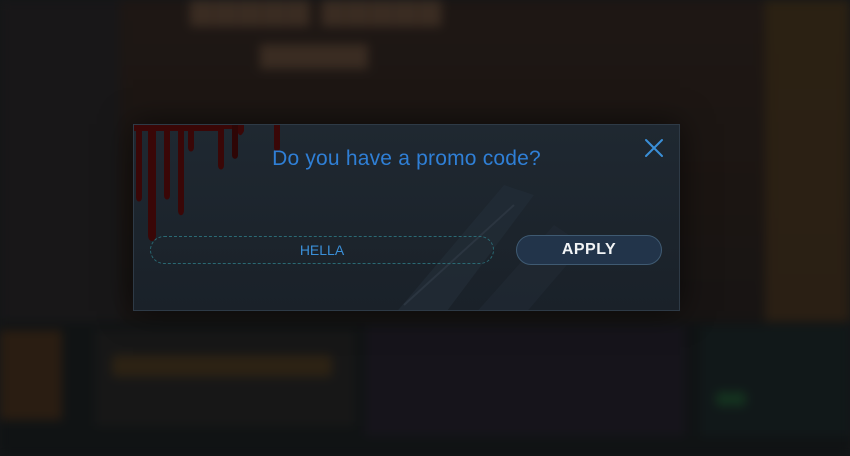 The height and width of the screenshot is (456, 850). What do you see at coordinates (314, 52) in the screenshot?
I see `background-subheading-blur: ▆▆▆▆▆` at bounding box center [314, 52].